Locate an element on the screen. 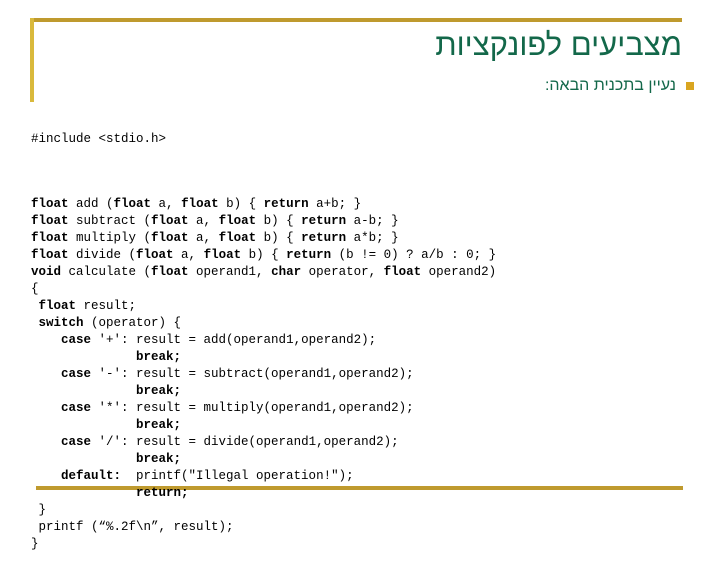  code-keyword: void is located at coordinates (46, 272).